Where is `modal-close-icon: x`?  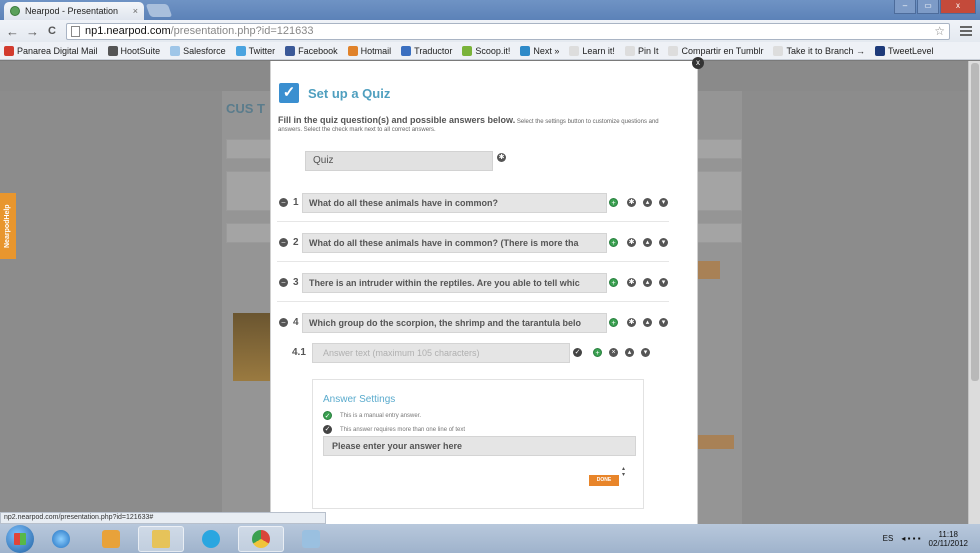
modal-close-icon: x is located at coordinates (698, 63).